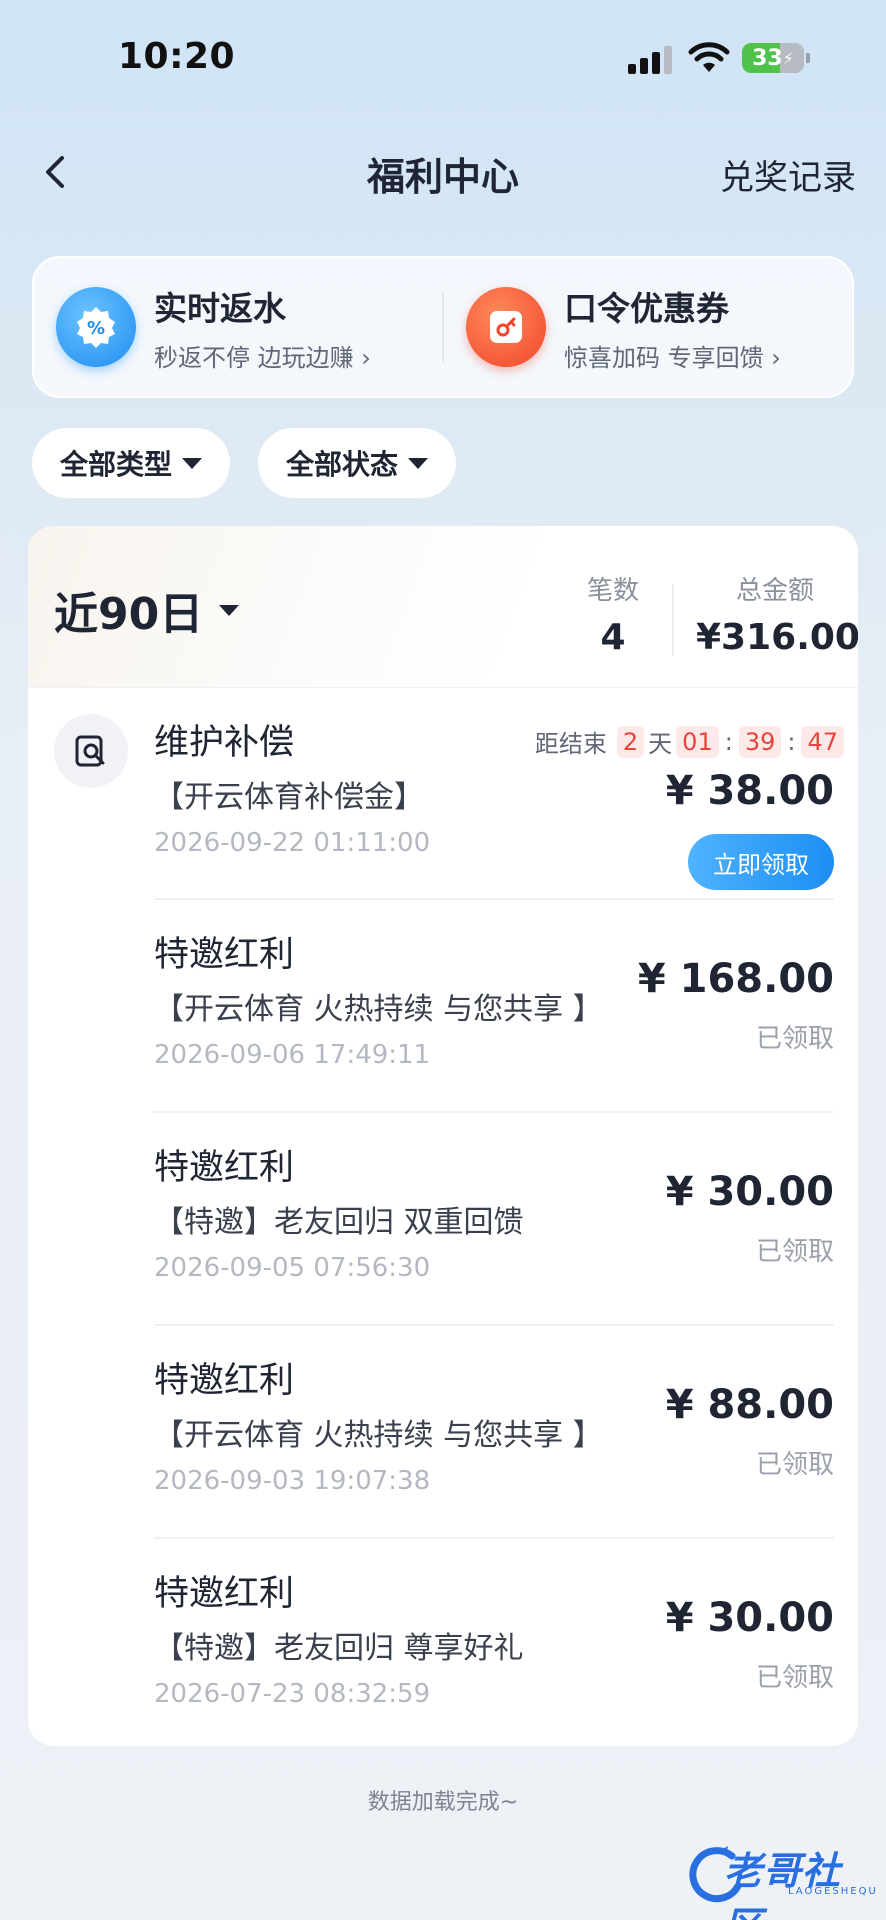  What do you see at coordinates (339, 1648) in the screenshot?
I see `record-description: 【特邀】老友回归 尊享好礼` at bounding box center [339, 1648].